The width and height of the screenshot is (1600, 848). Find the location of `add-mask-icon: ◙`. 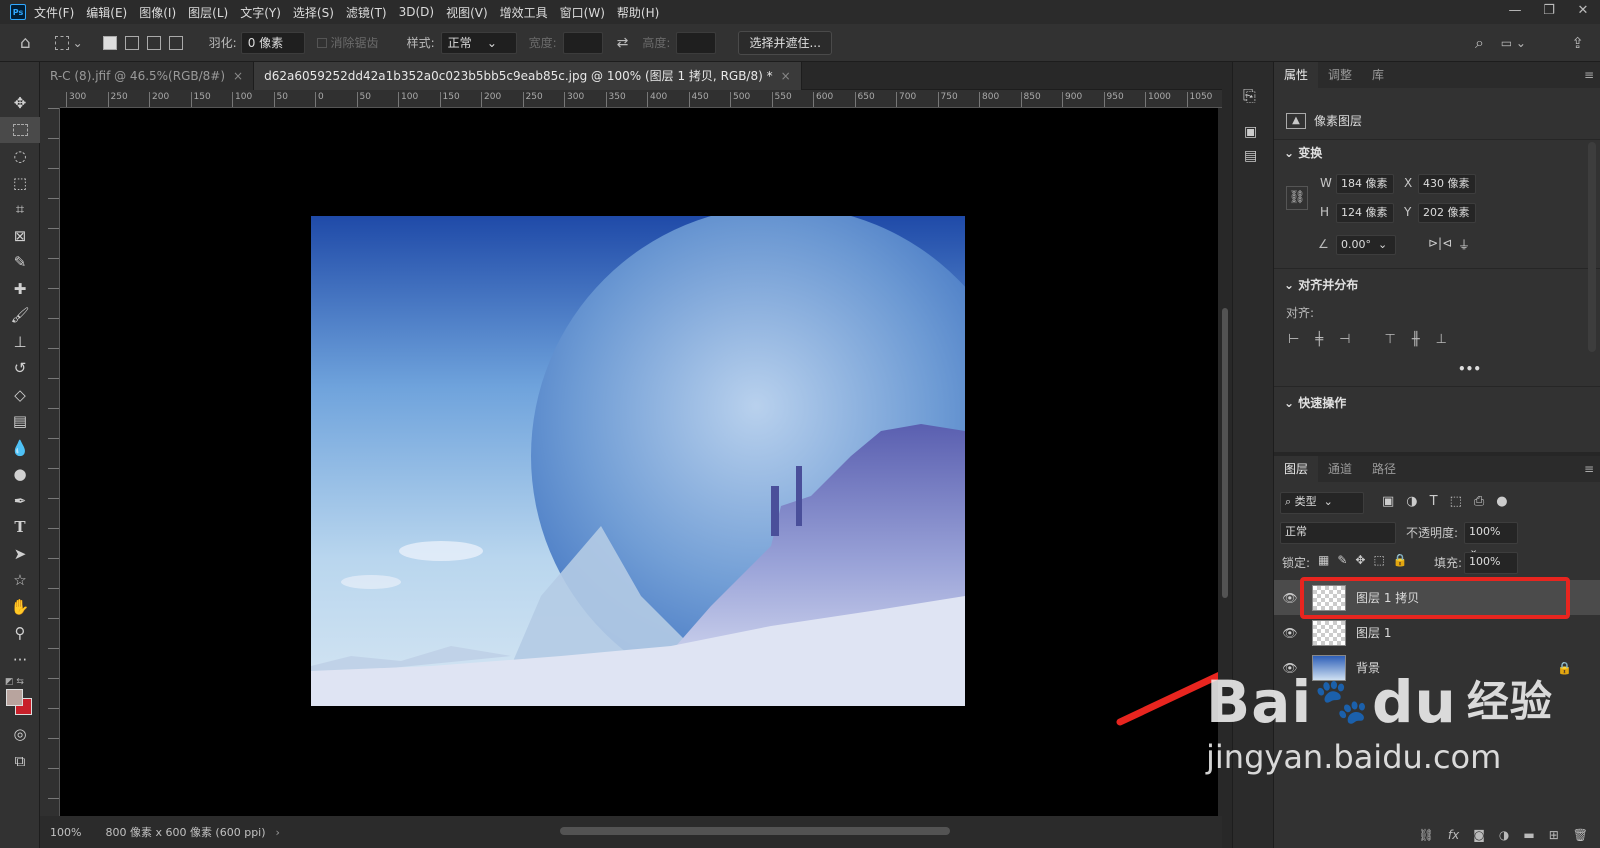

add-mask-icon: ◙ is located at coordinates (1479, 835).